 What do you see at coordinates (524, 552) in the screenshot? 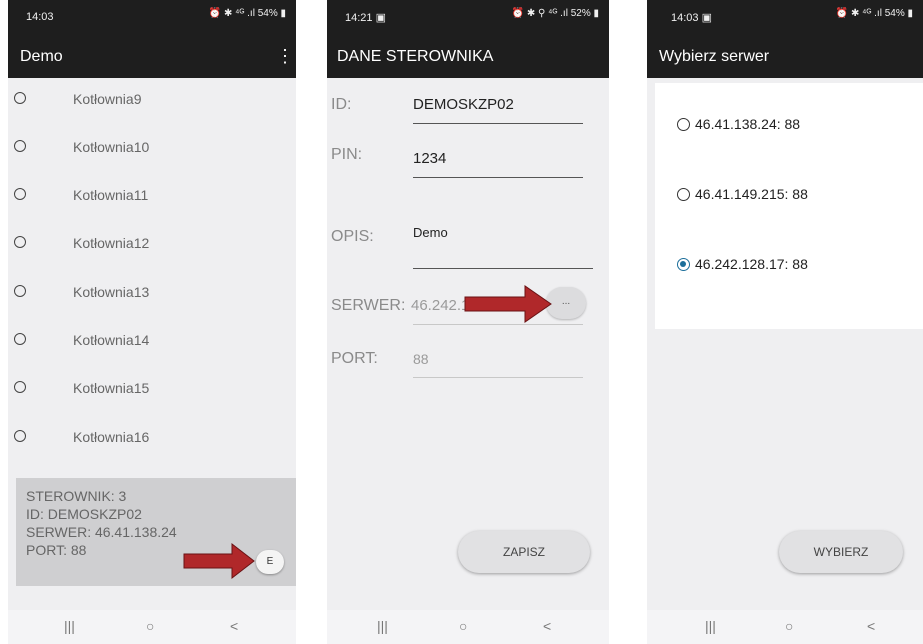
I see `save-button: ZAPISZ` at bounding box center [524, 552].